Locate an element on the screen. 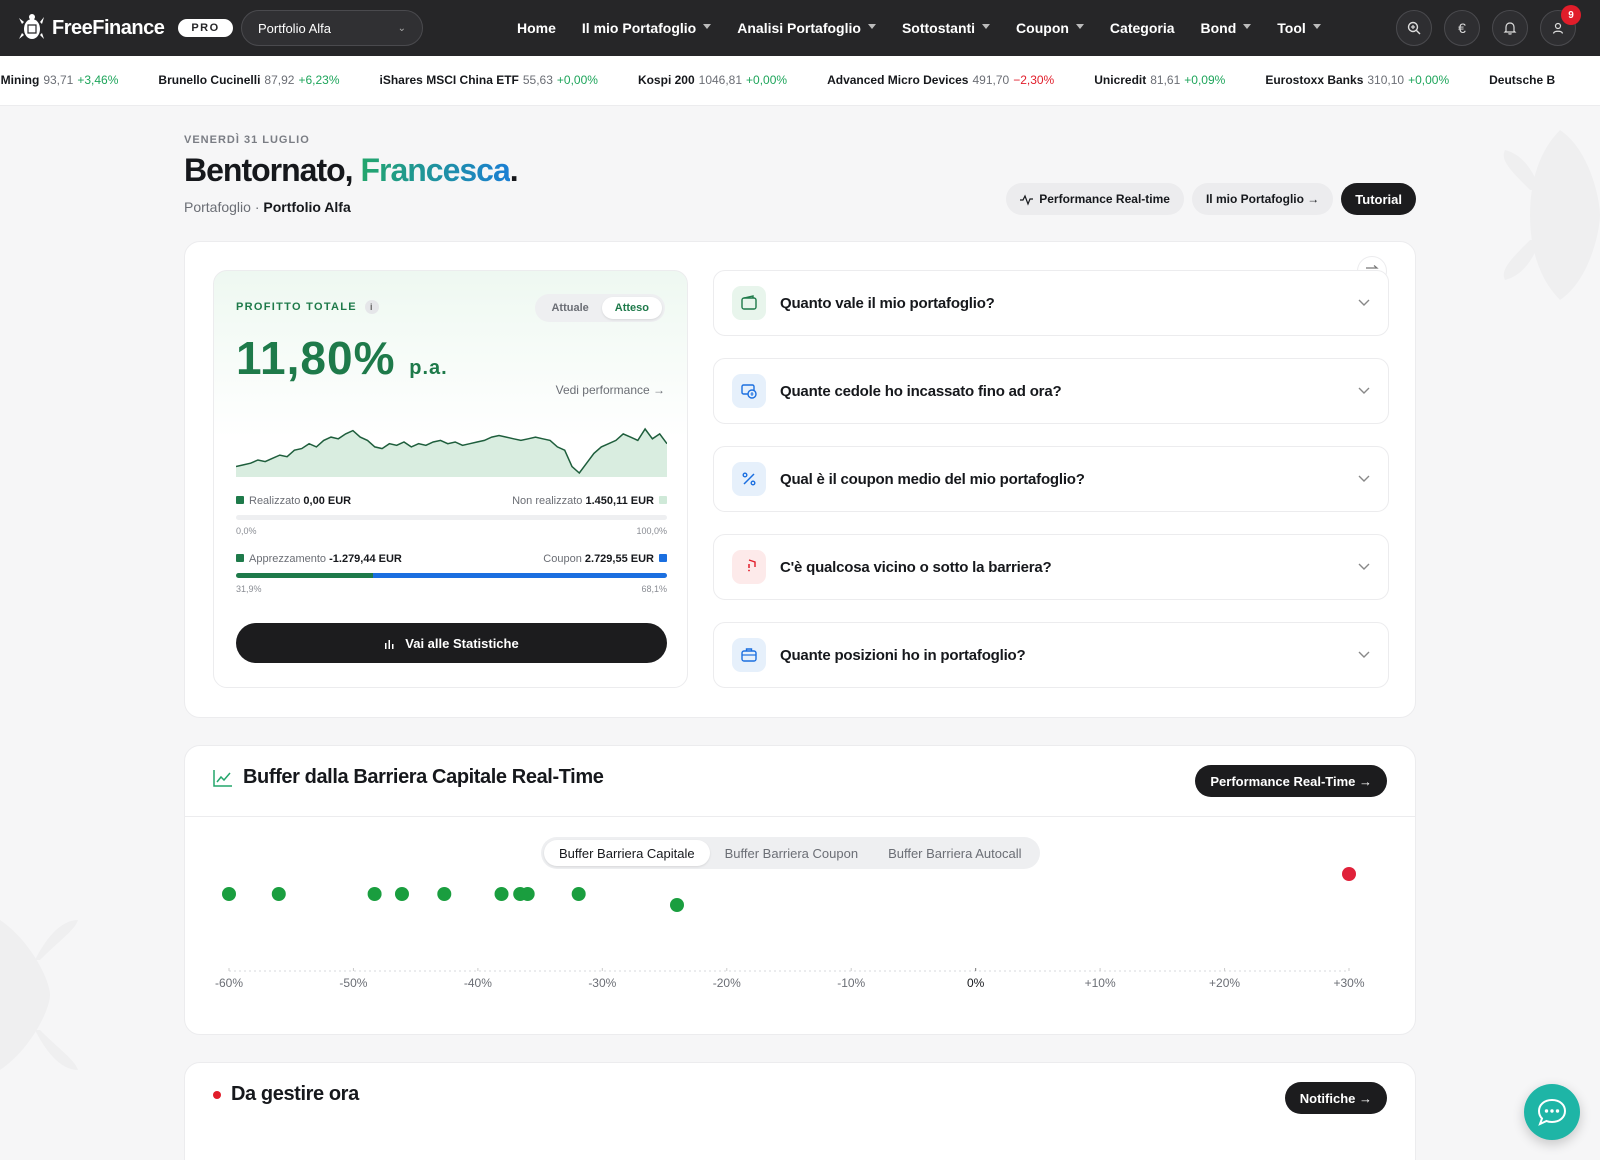  to-manage-title: Da gestire ora is located at coordinates (286, 1094).